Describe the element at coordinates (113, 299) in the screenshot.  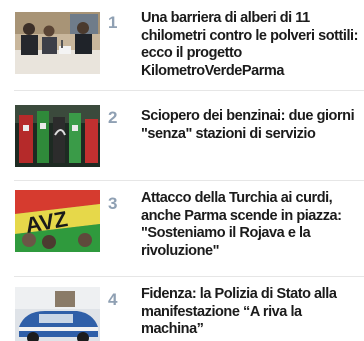
I see `article-rank-4: 4` at that location.